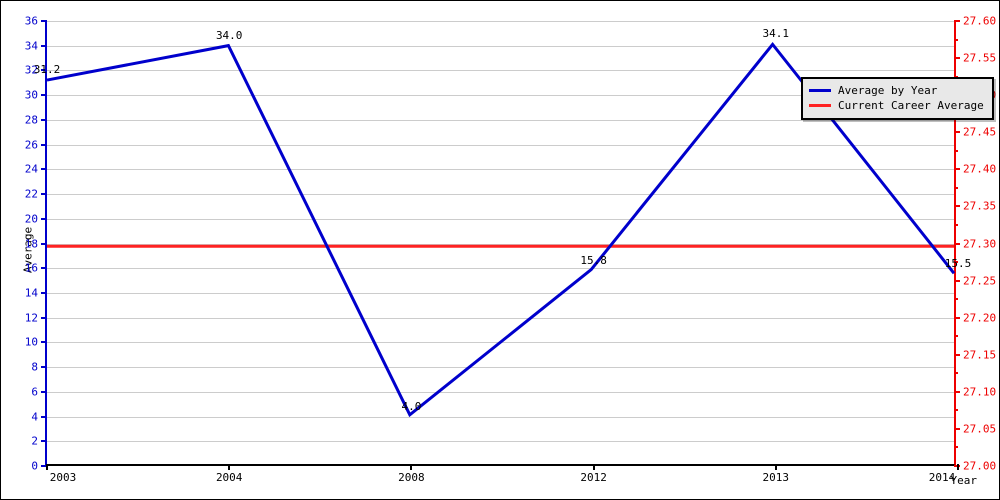 Image resolution: width=1000 pixels, height=500 pixels. I want to click on right-axis-tick-label: 27.35, so click(980, 206).